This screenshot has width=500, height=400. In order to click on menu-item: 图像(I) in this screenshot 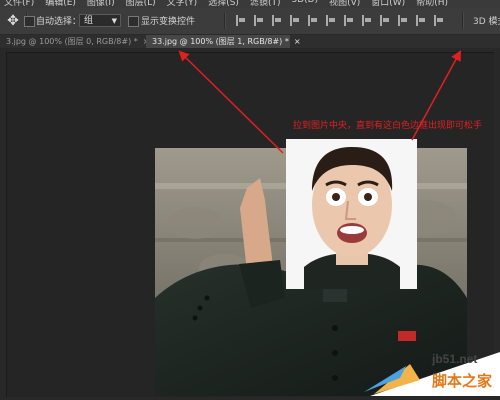, I will do `click(101, 4)`.